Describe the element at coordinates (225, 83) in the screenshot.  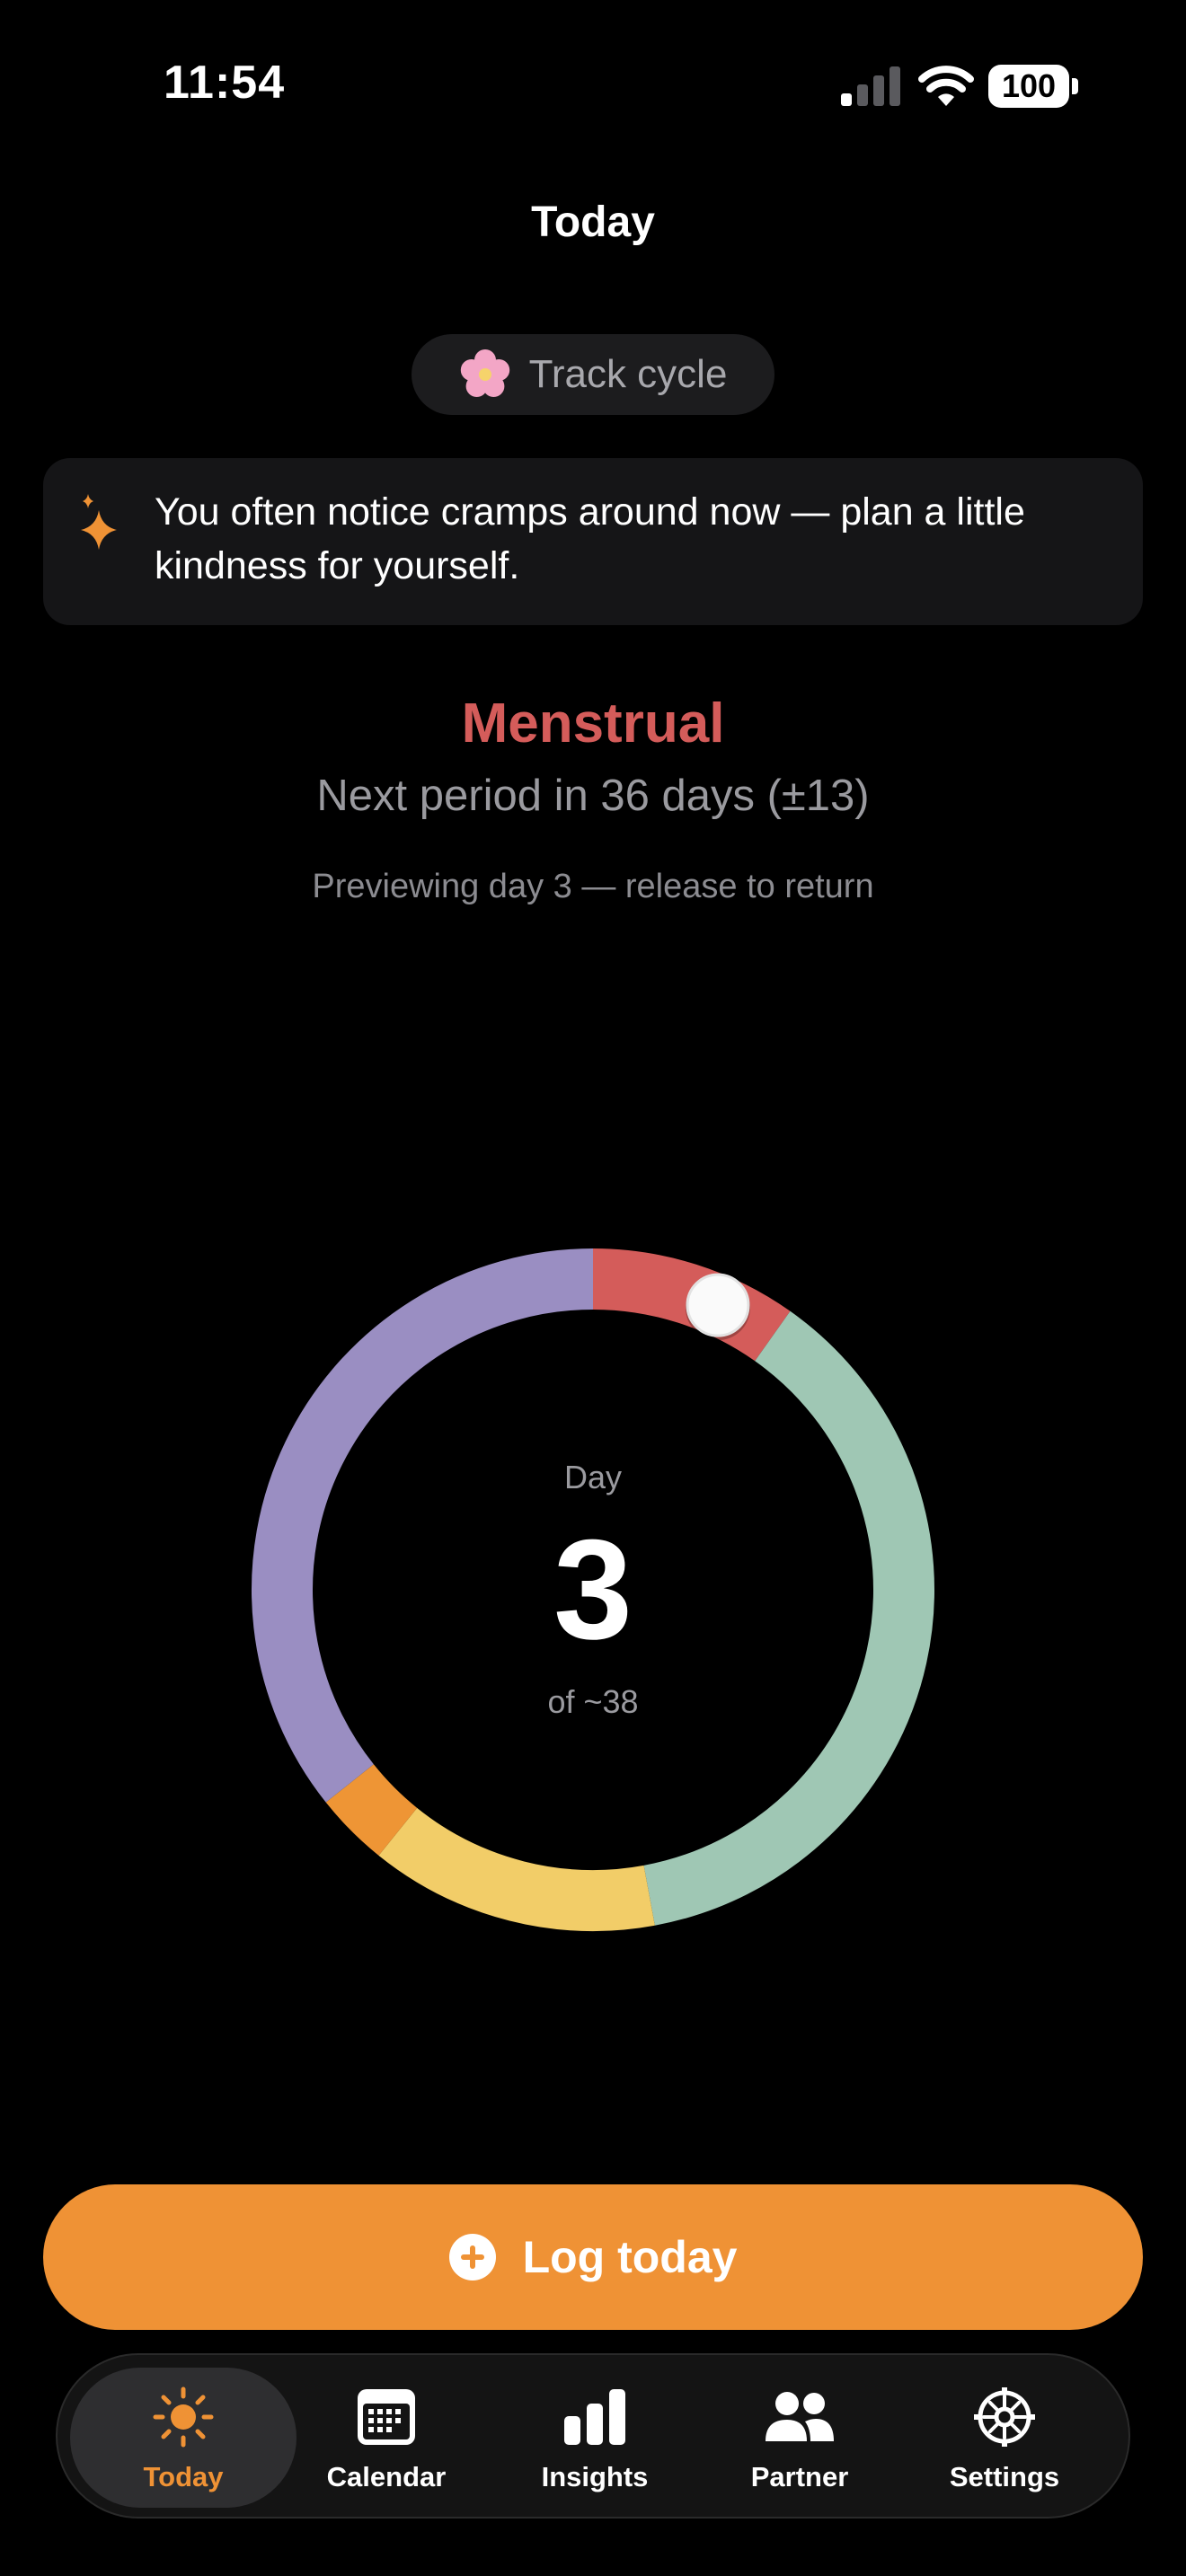
I see `status-time: 11:54` at that location.